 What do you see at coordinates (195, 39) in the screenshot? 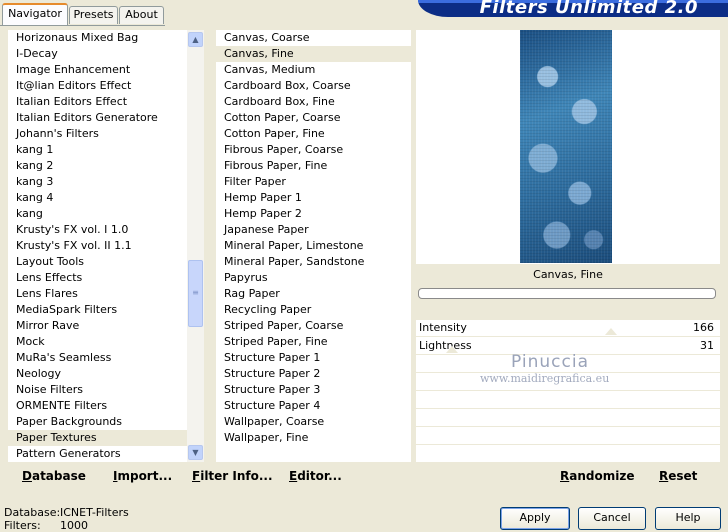
I see `scroll-up-button: ▲` at bounding box center [195, 39].